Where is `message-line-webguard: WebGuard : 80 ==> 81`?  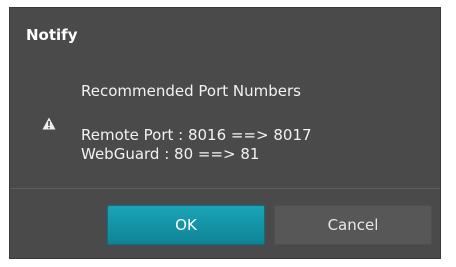
message-line-webguard: WebGuard : 80 ==> 81 is located at coordinates (170, 154).